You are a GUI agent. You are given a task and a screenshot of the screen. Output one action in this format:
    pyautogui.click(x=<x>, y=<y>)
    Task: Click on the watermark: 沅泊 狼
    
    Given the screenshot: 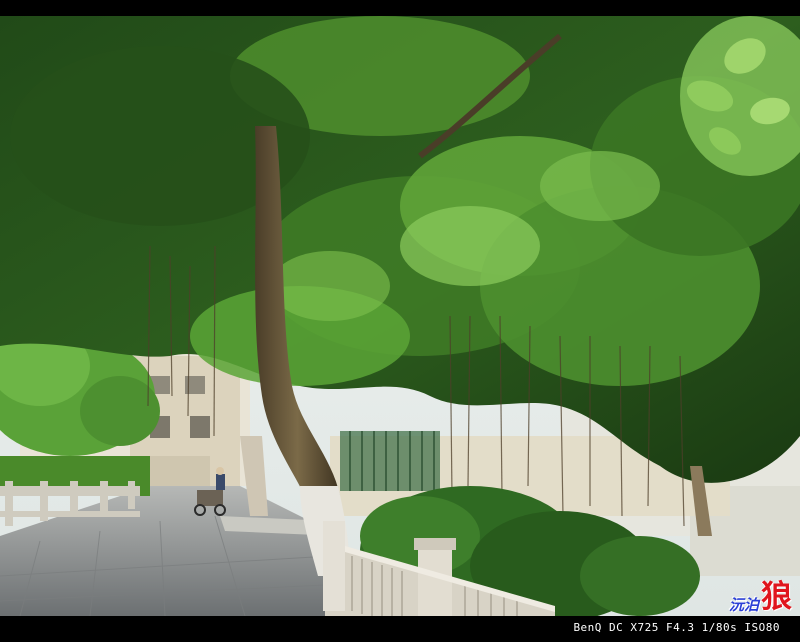 What is the action you would take?
    pyautogui.click(x=760, y=595)
    